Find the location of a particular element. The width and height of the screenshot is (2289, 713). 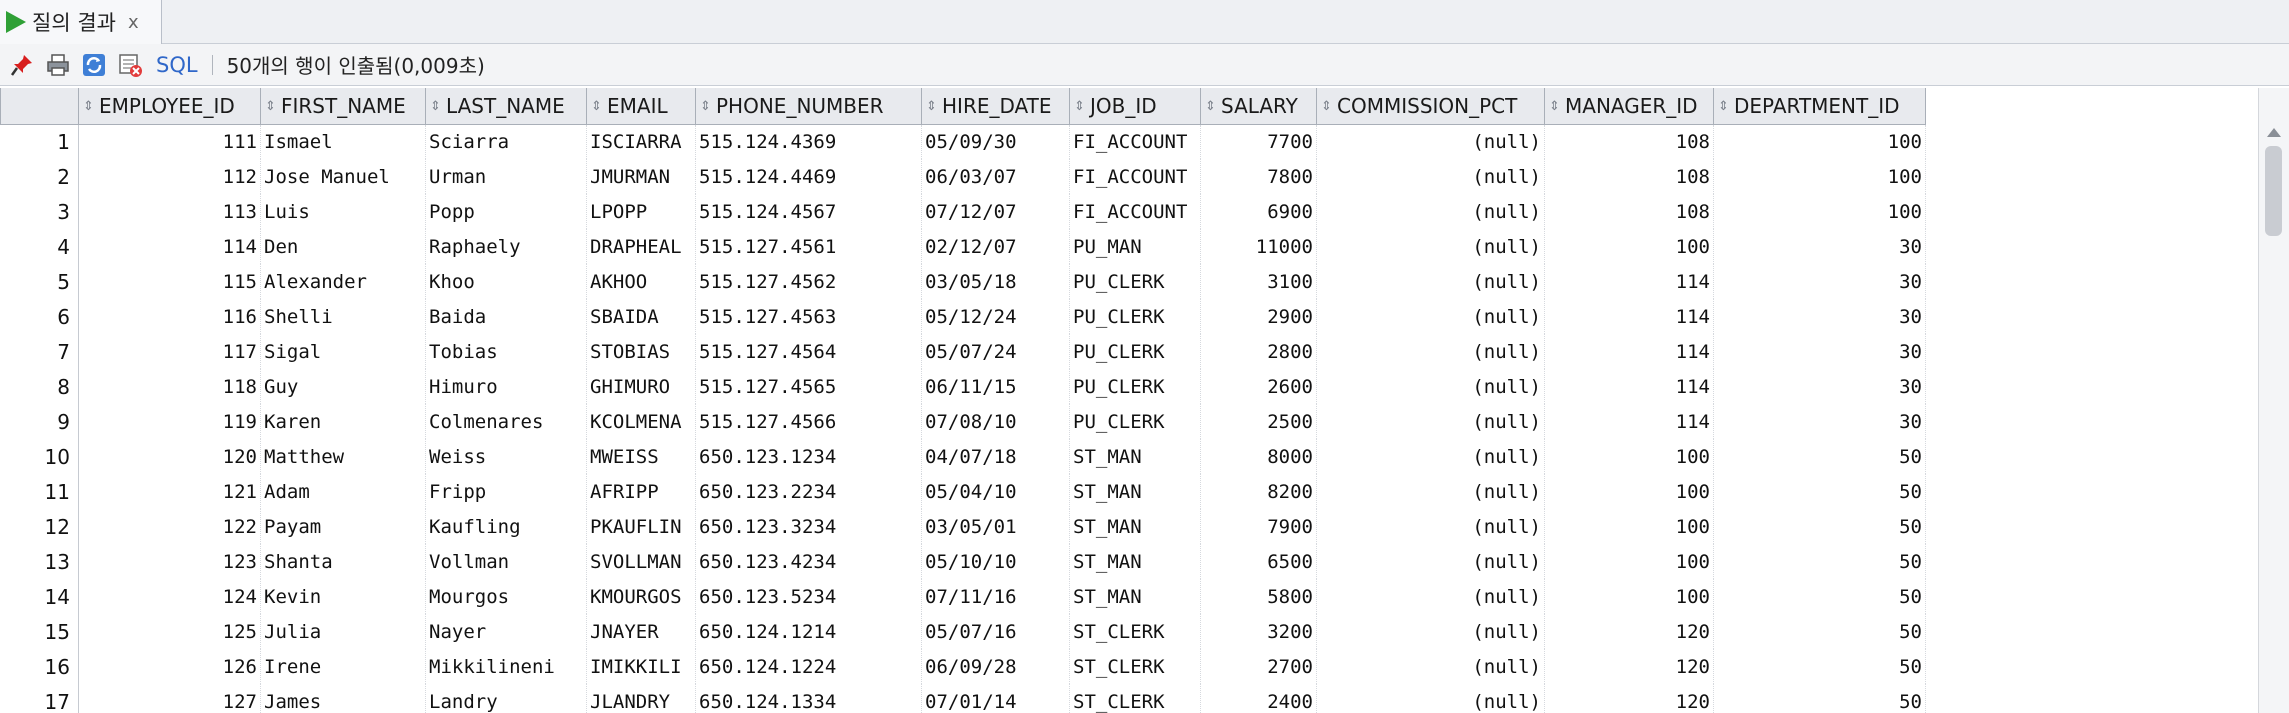

table-cell: 515.127.4565 is located at coordinates (808, 386).